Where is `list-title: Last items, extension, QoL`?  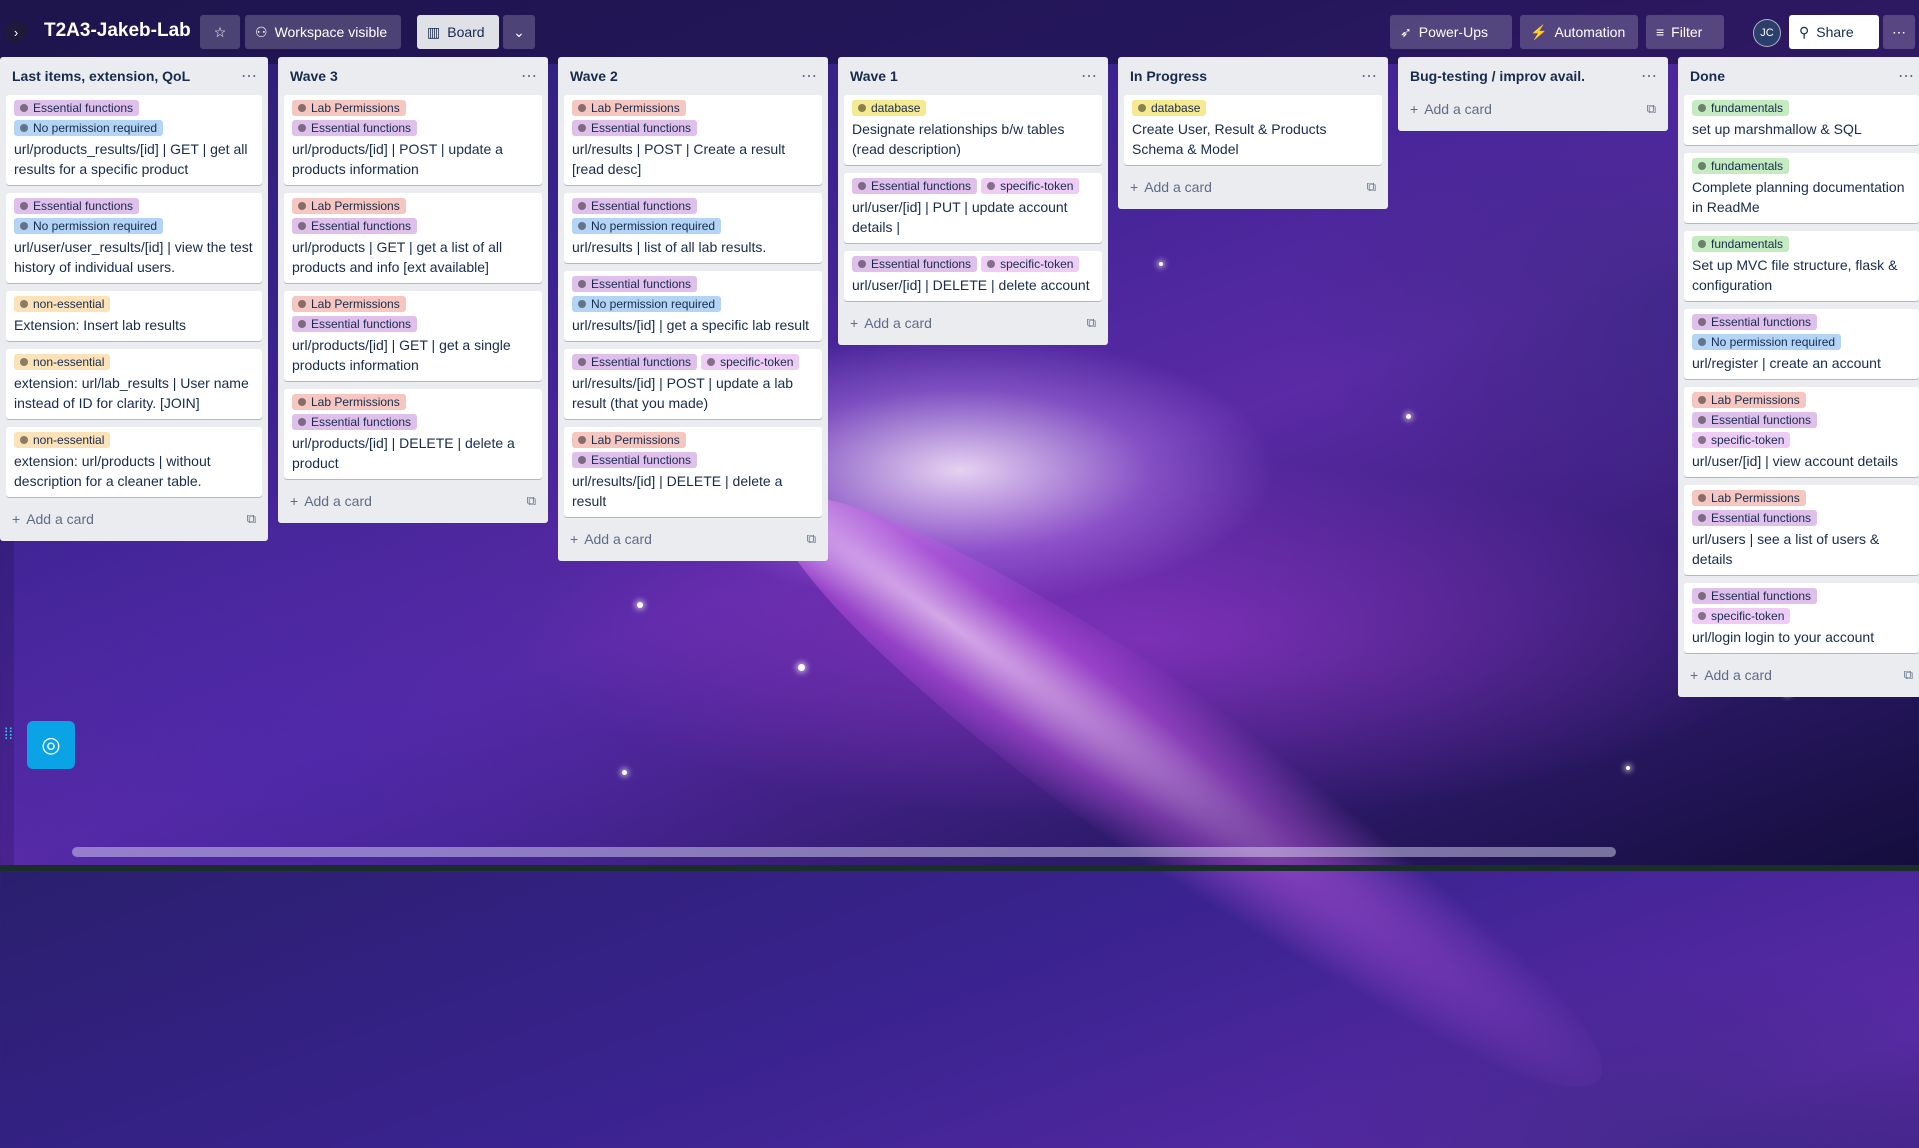 list-title: Last items, extension, QoL is located at coordinates (101, 76).